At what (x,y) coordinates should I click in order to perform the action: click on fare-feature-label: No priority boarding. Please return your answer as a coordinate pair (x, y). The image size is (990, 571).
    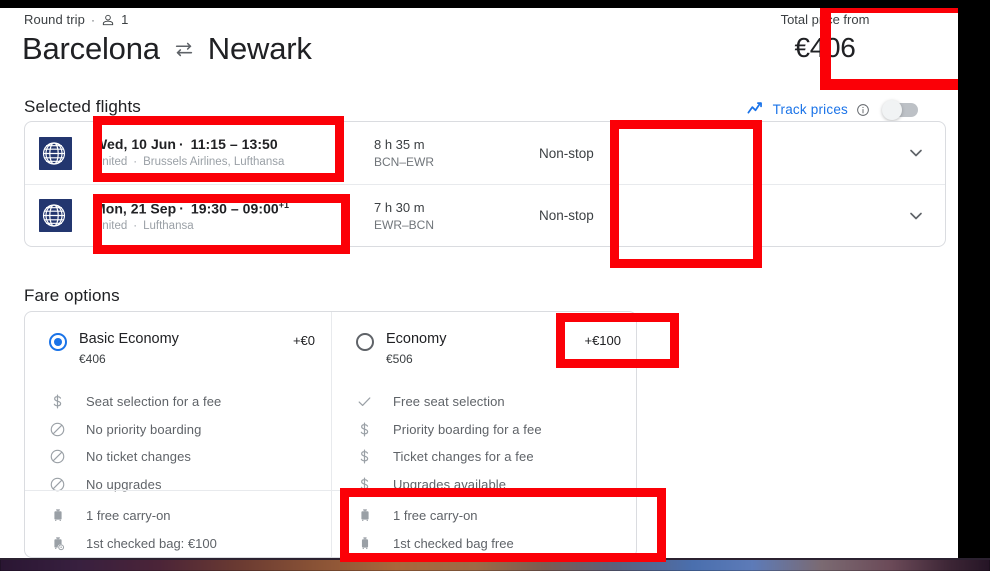
    Looking at the image, I should click on (144, 429).